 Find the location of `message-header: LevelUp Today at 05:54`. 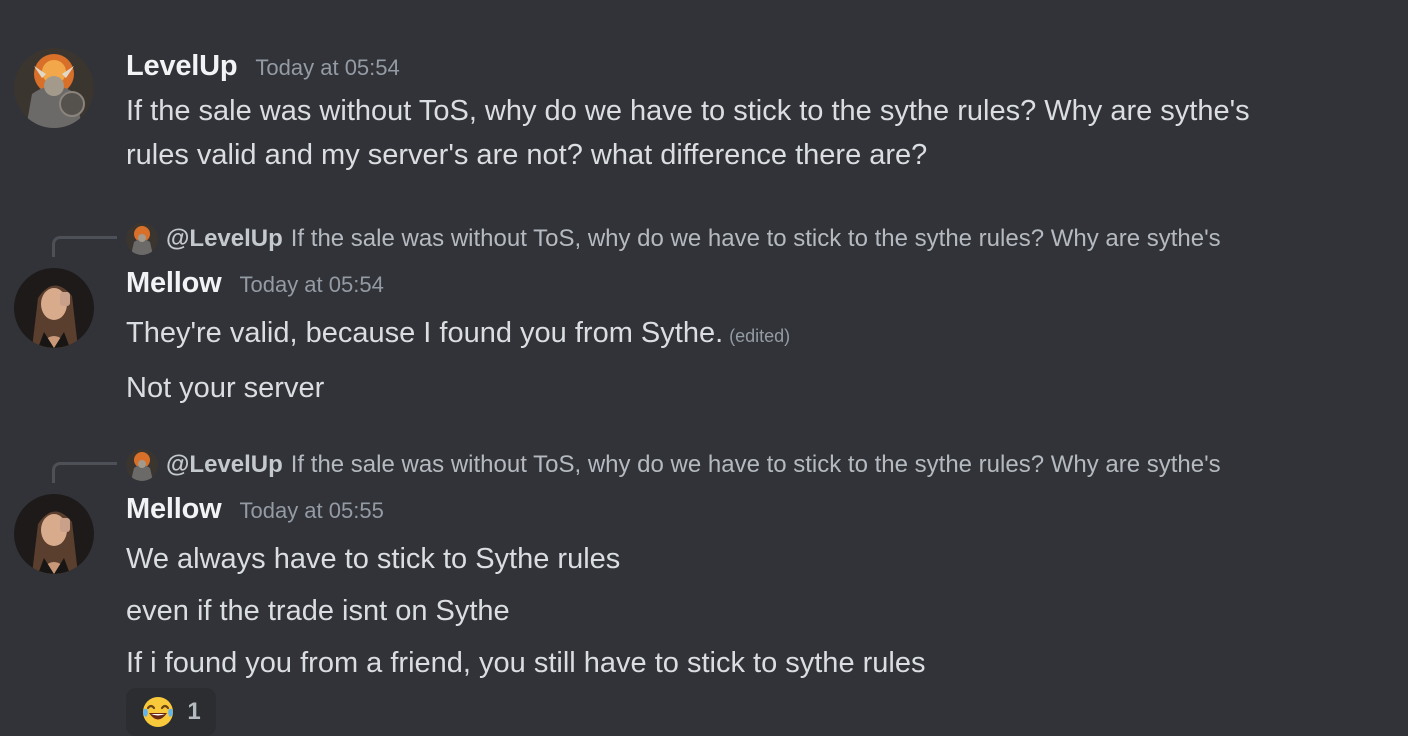

message-header: LevelUp Today at 05:54 is located at coordinates (263, 66).